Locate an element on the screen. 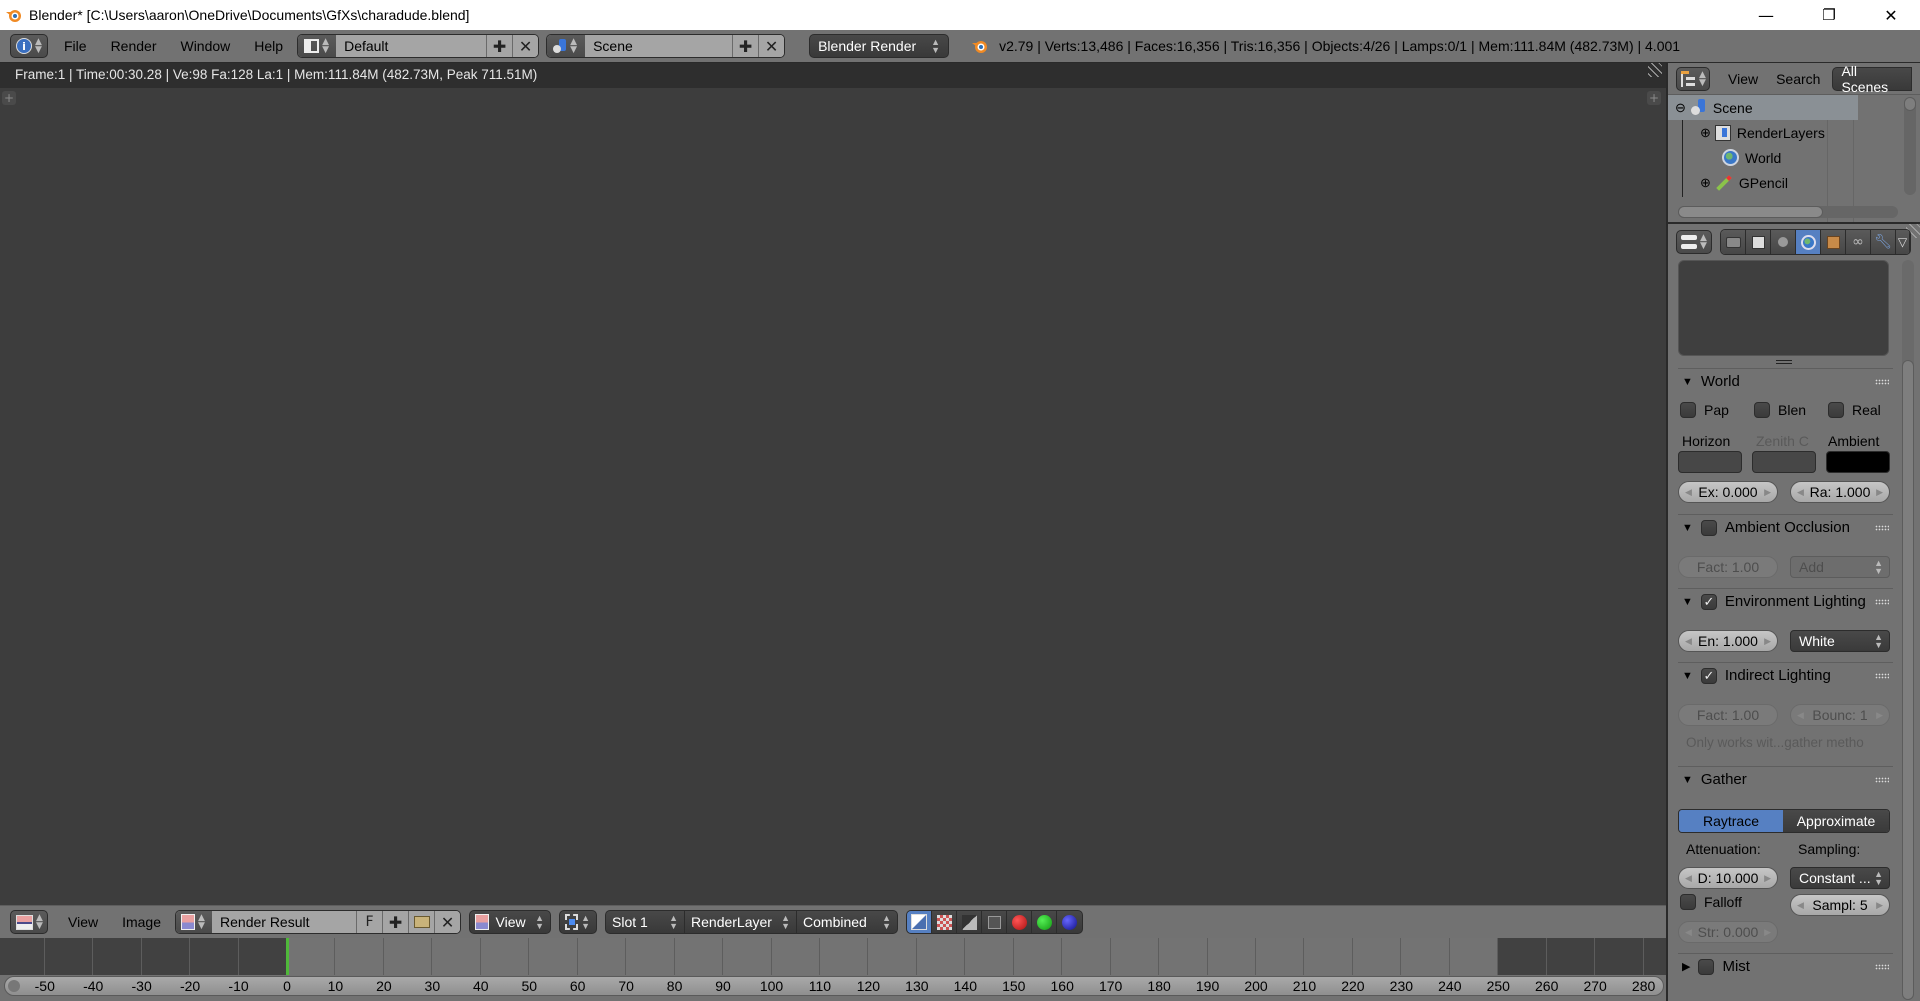  gather-raytrace-button: Raytrace is located at coordinates (1731, 821).